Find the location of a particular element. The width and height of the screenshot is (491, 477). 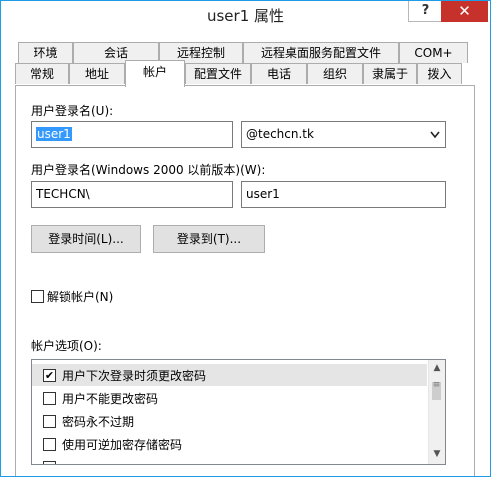

list-item: ✔ 用户下次登录时须更改密码 is located at coordinates (229, 375).